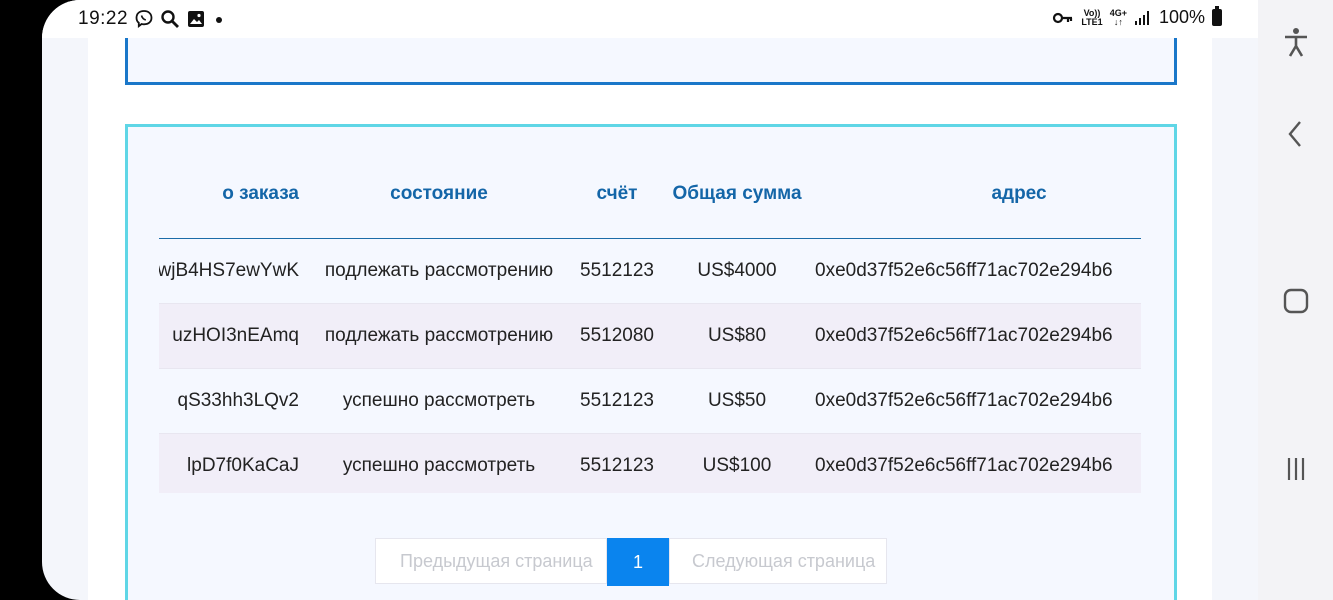 This screenshot has width=1333, height=600. I want to click on pagination: Предыдущая страница 1 Следующая страница, so click(631, 562).